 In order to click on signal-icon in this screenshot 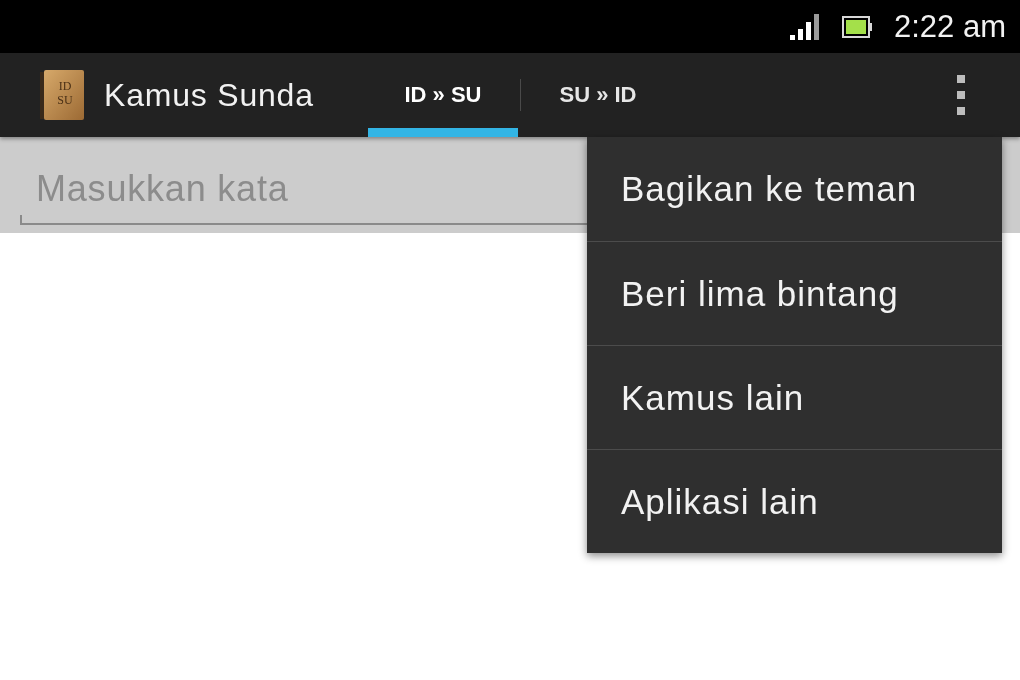, I will do `click(805, 26)`.